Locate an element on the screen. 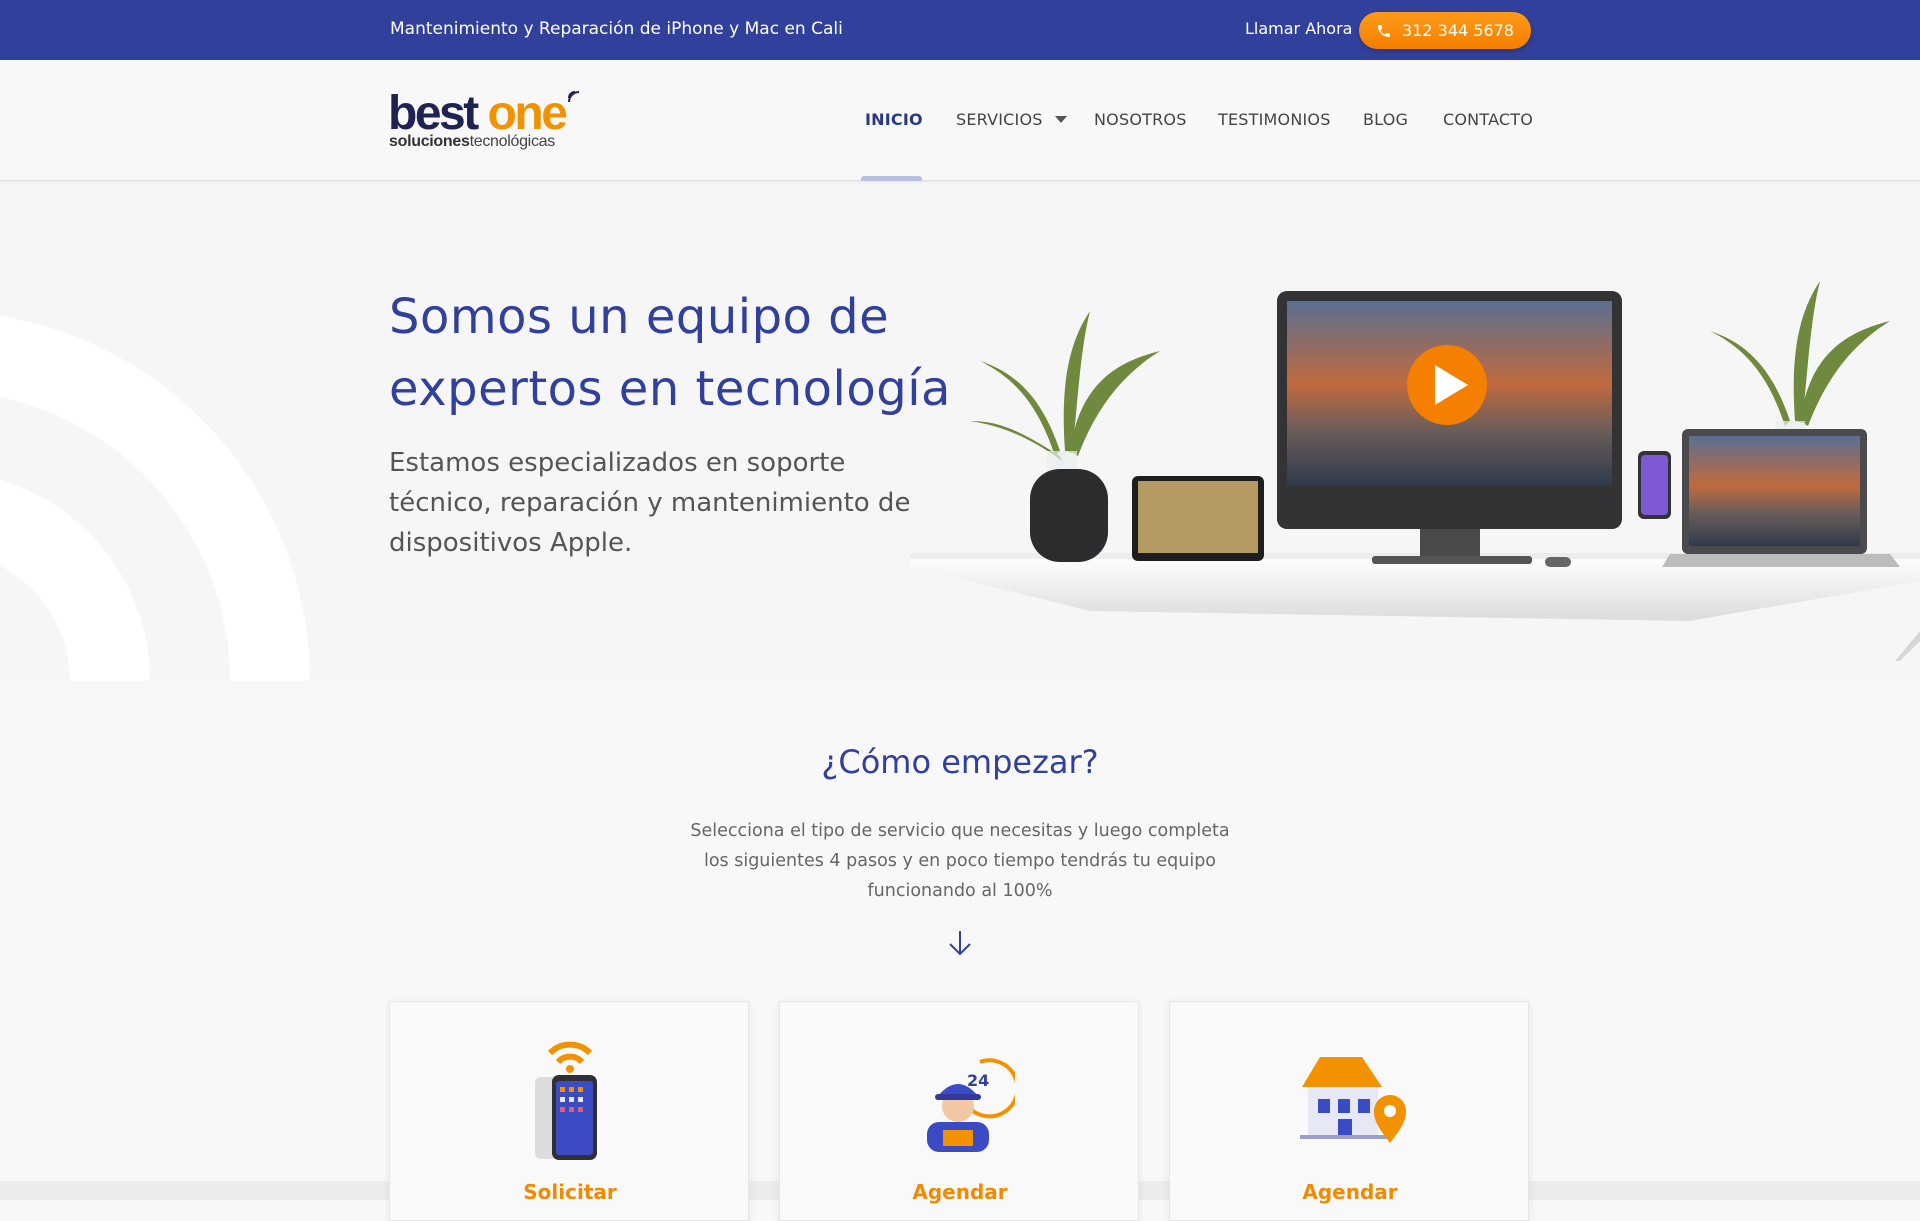 The height and width of the screenshot is (1221, 1920). nav-blog: BLOG is located at coordinates (1385, 119).